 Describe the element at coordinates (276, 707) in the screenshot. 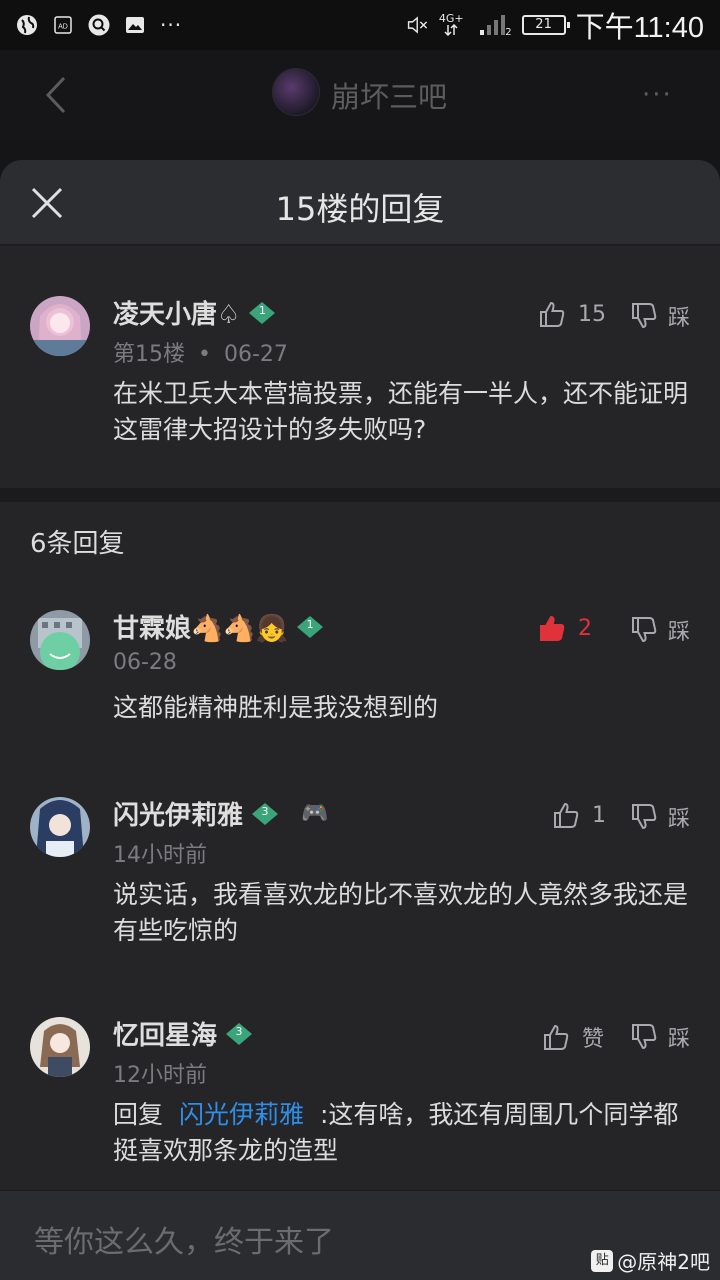

I see `reply-content: 这都能精神胜利是我没想到的` at that location.